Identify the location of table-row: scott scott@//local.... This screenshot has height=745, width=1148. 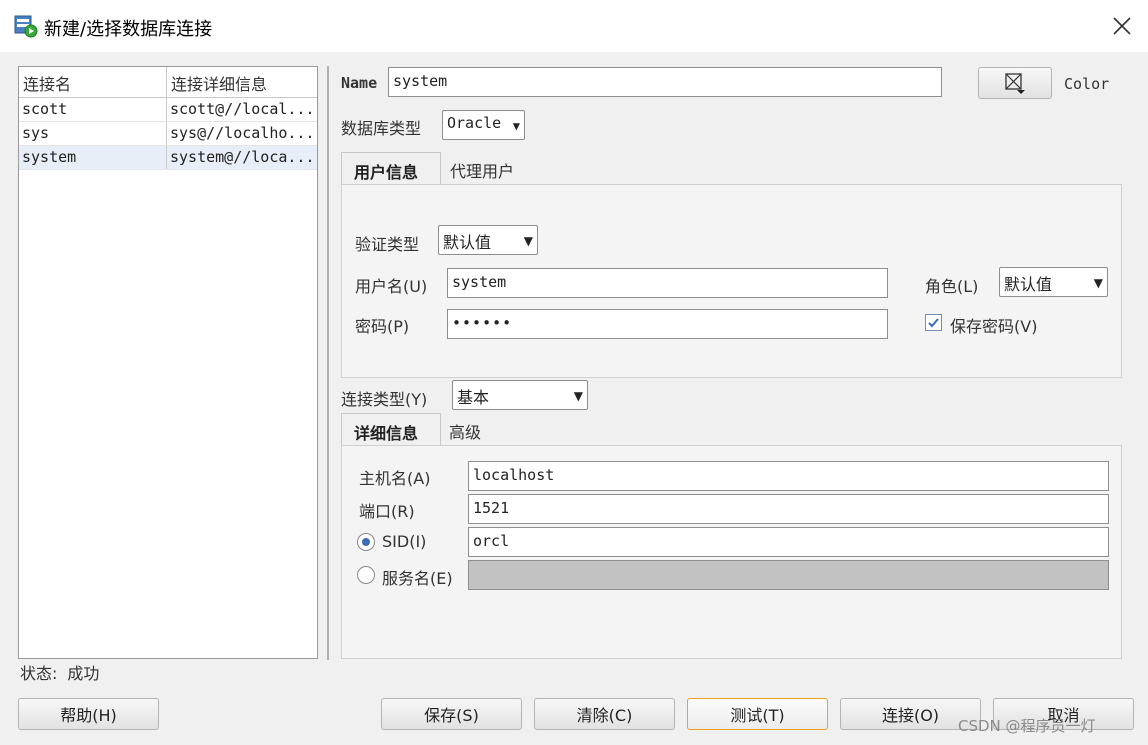
(168, 110).